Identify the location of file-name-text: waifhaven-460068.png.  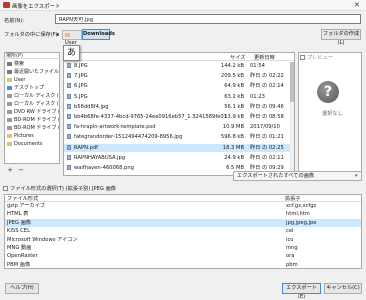
(104, 168).